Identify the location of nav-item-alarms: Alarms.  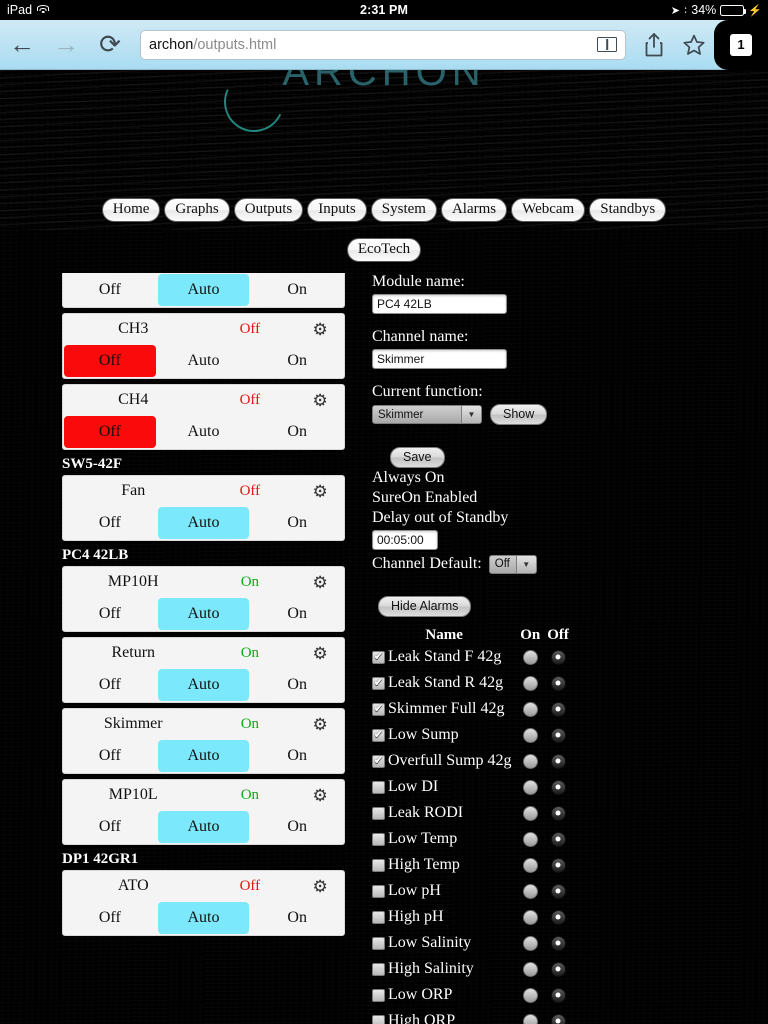
(474, 210).